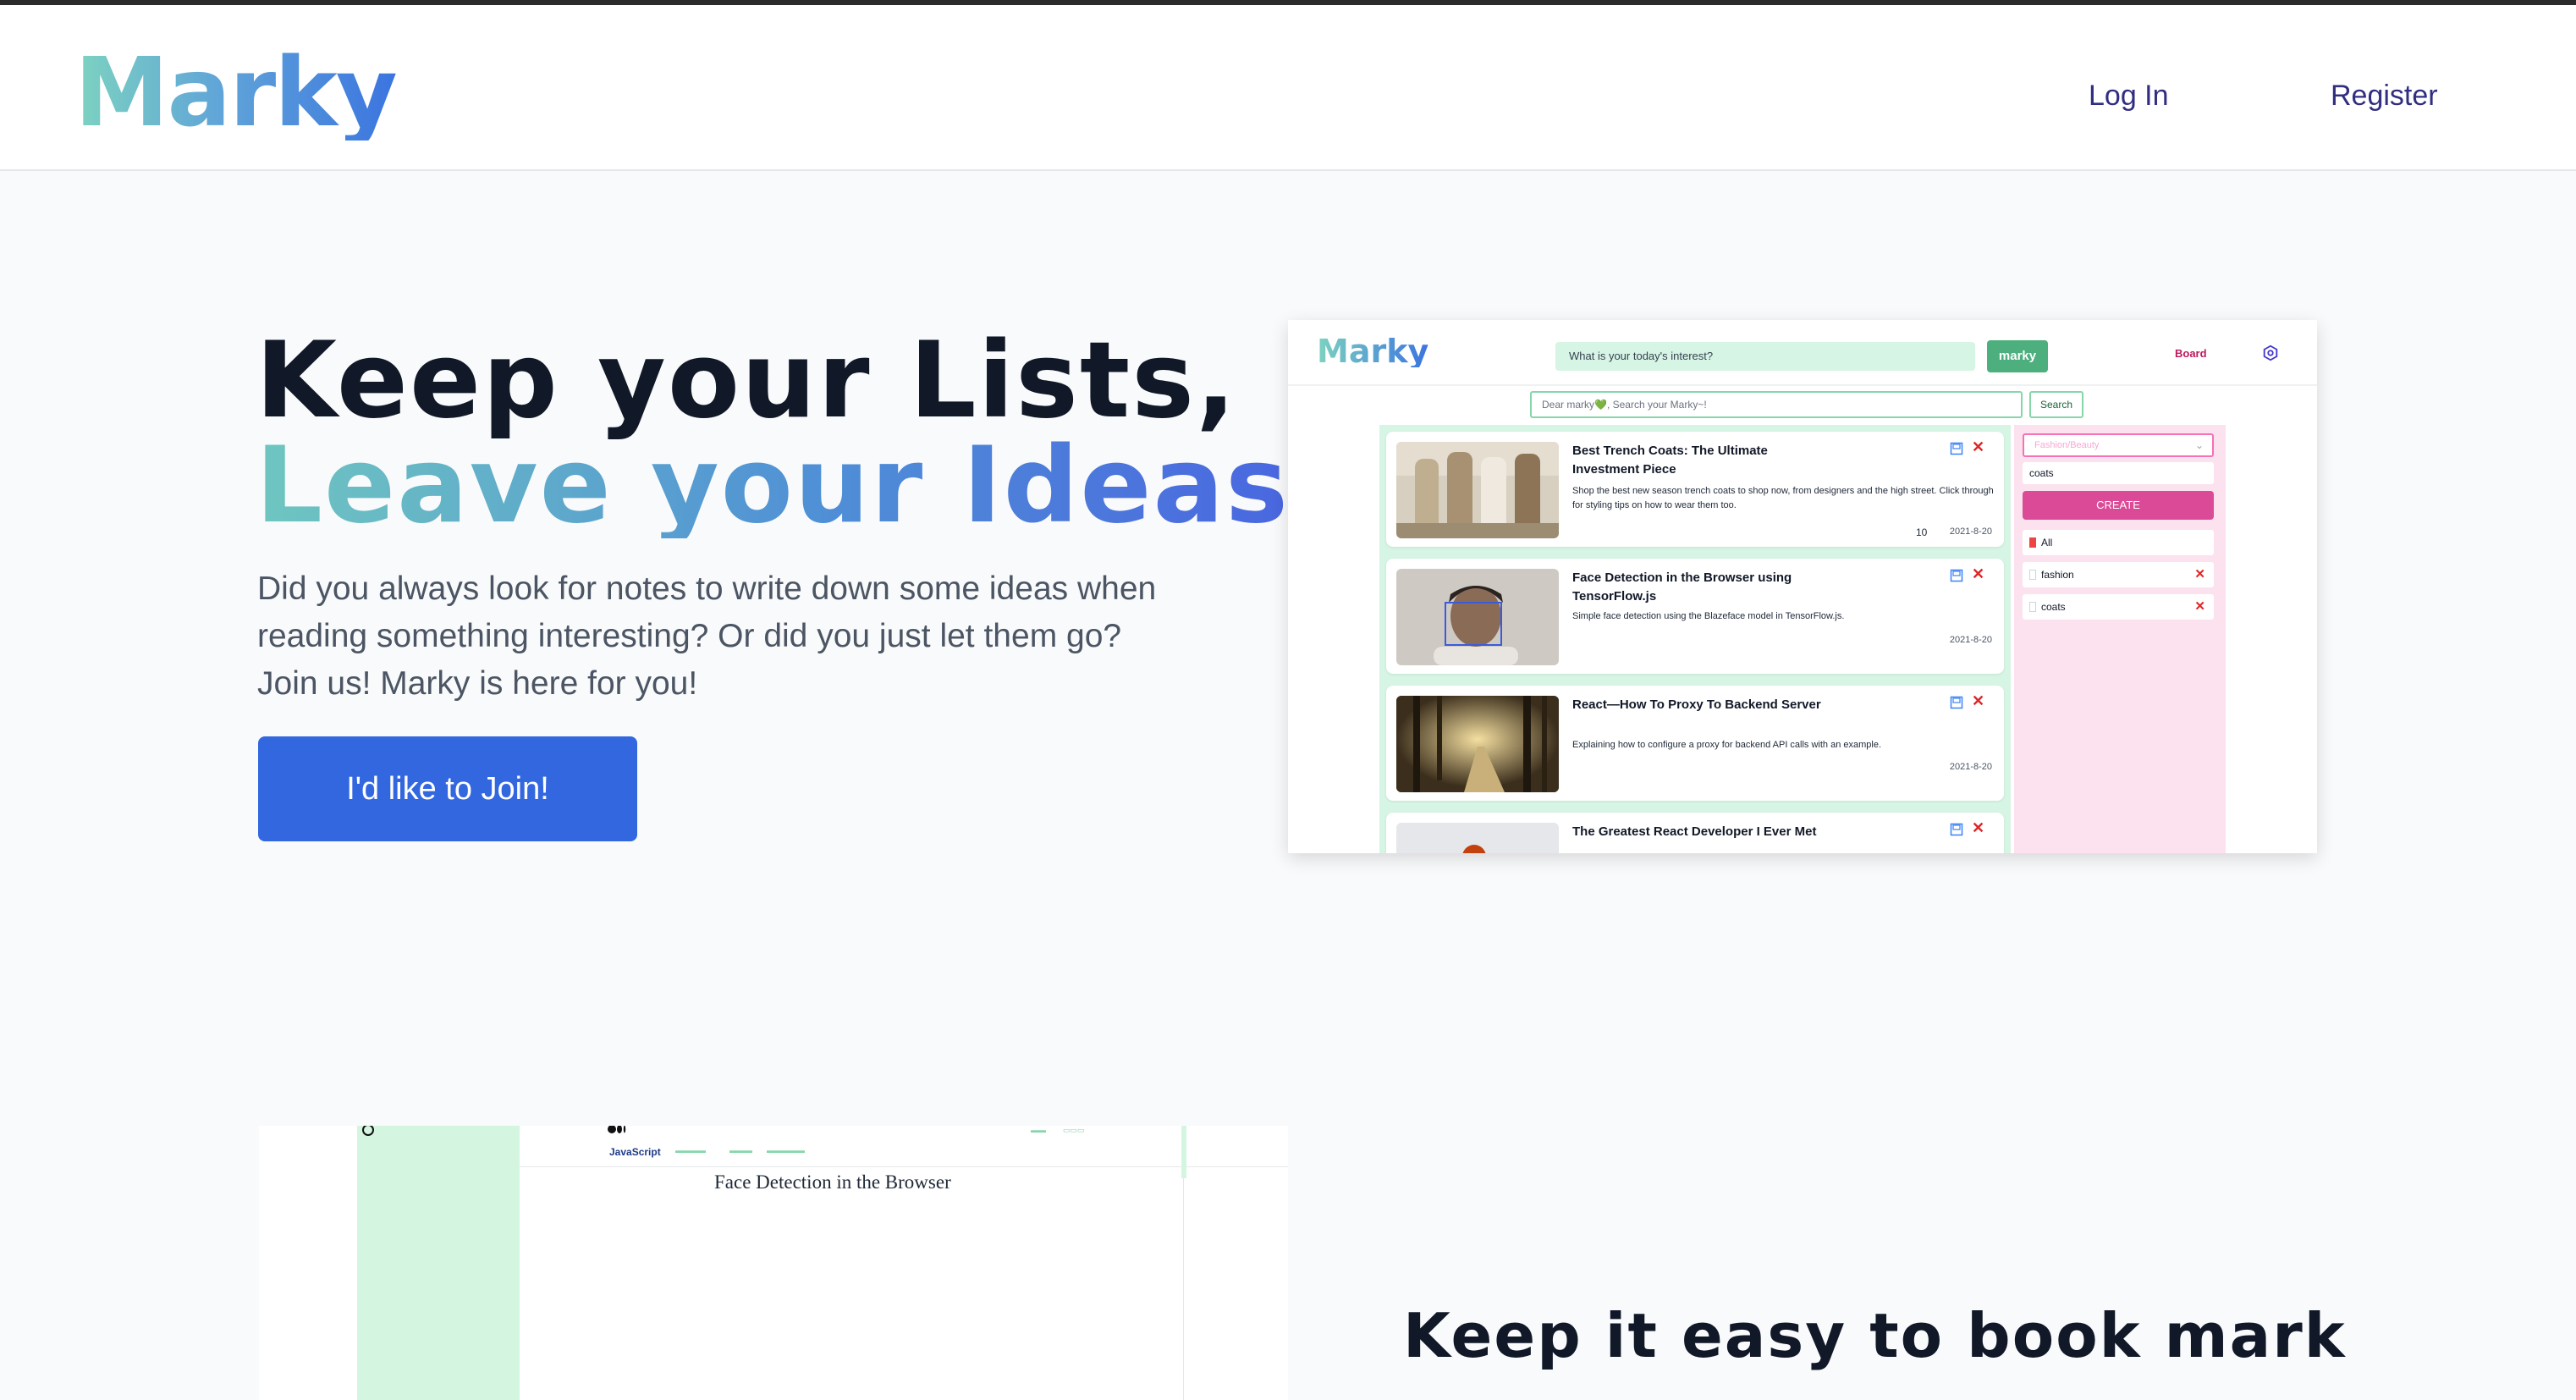  Describe the element at coordinates (2056, 405) in the screenshot. I see `preview-search-button: Search` at that location.